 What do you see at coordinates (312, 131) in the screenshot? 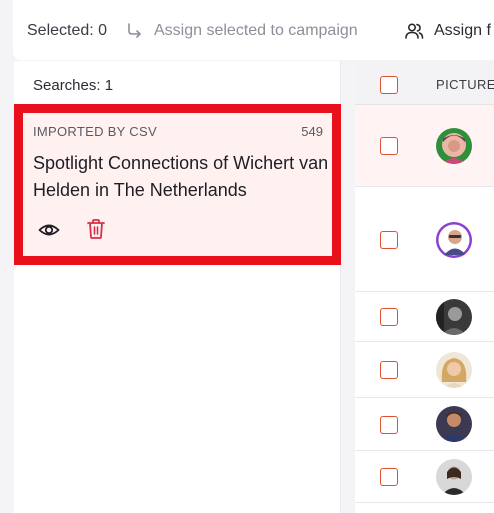
I see `search-result-count: 549` at bounding box center [312, 131].